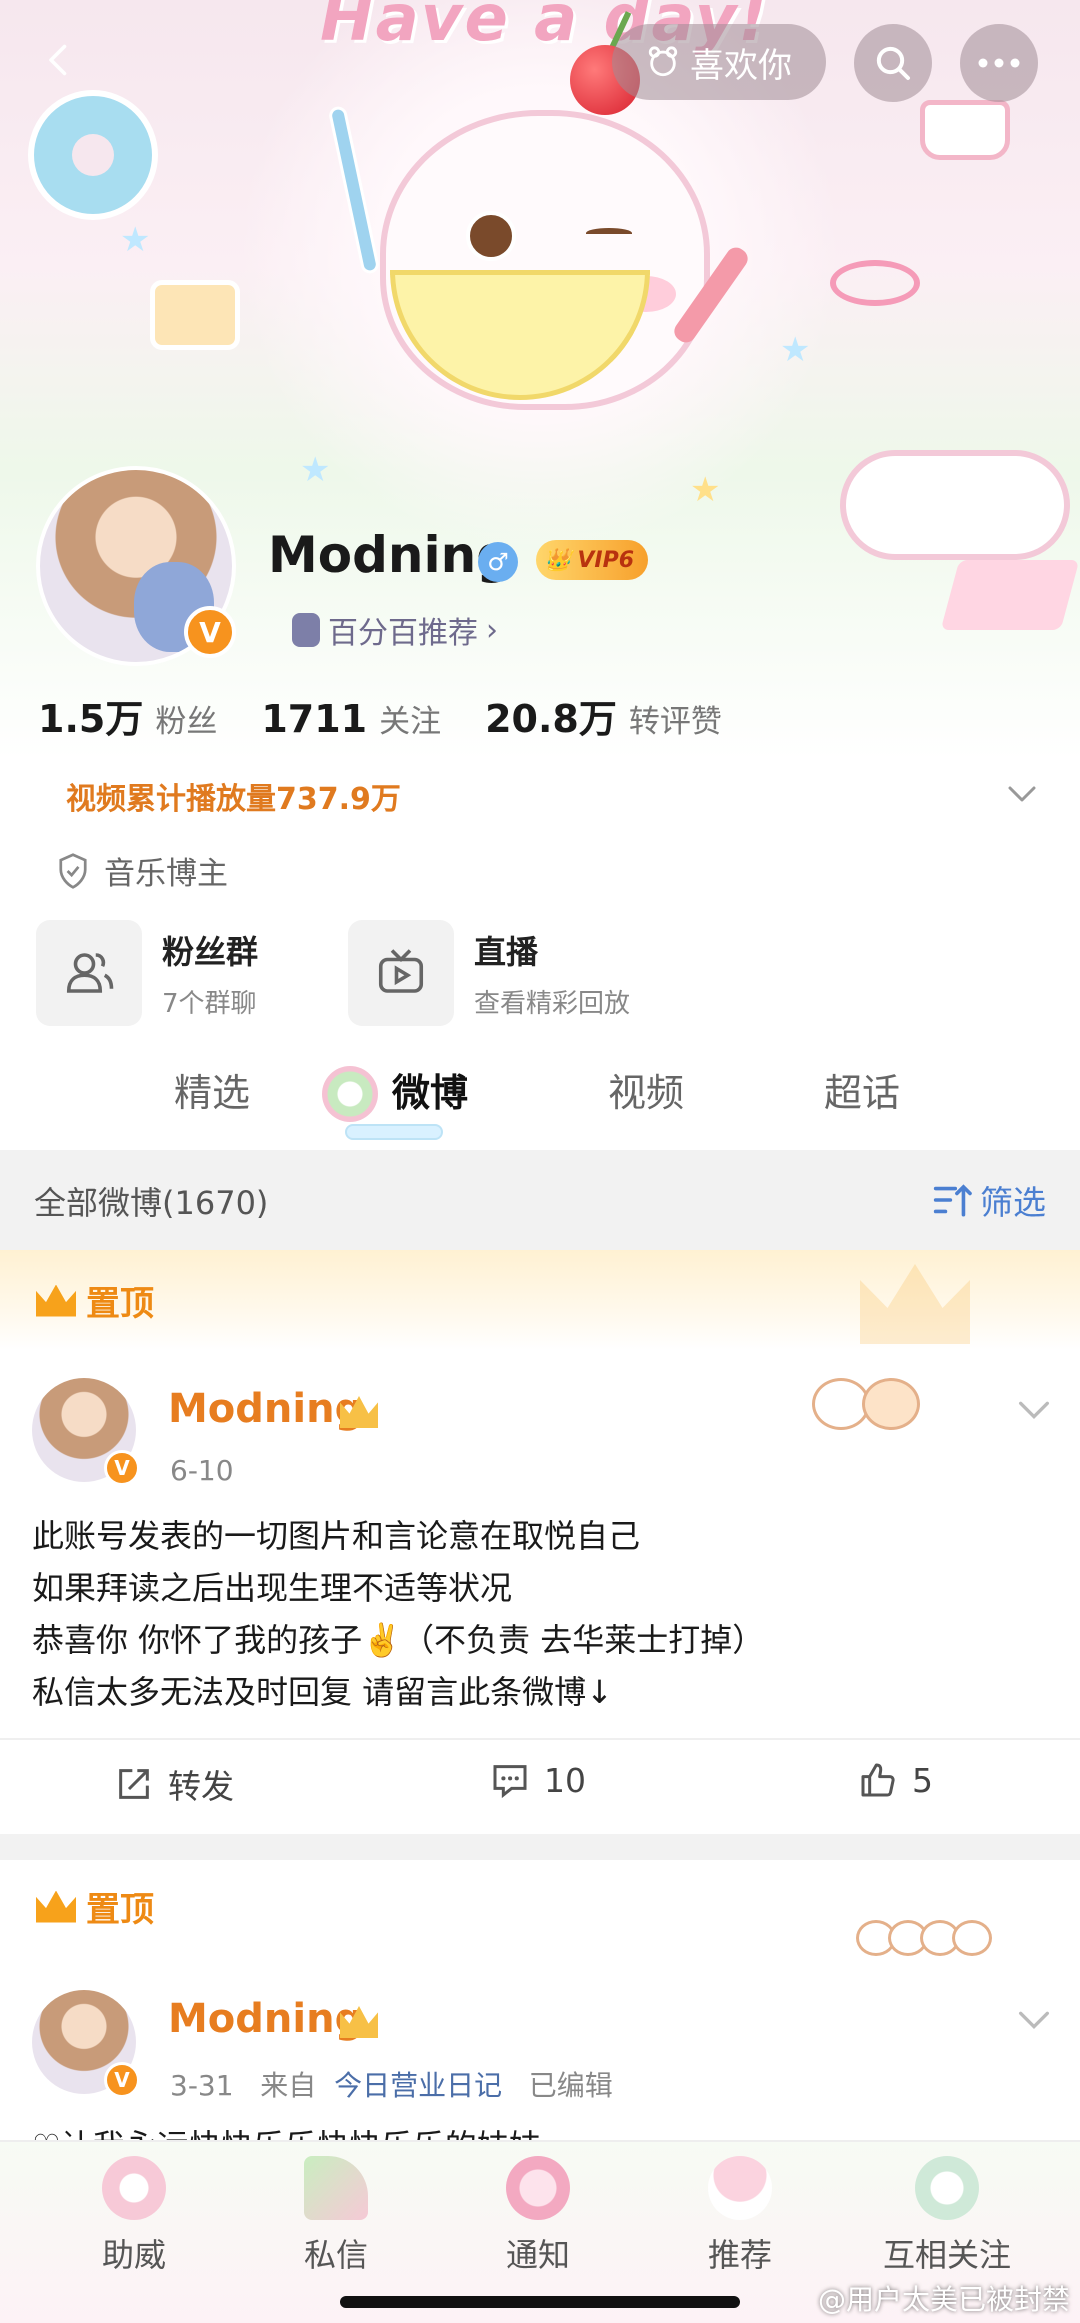  Describe the element at coordinates (90, 715) in the screenshot. I see `followers-count: 1.5万` at that location.